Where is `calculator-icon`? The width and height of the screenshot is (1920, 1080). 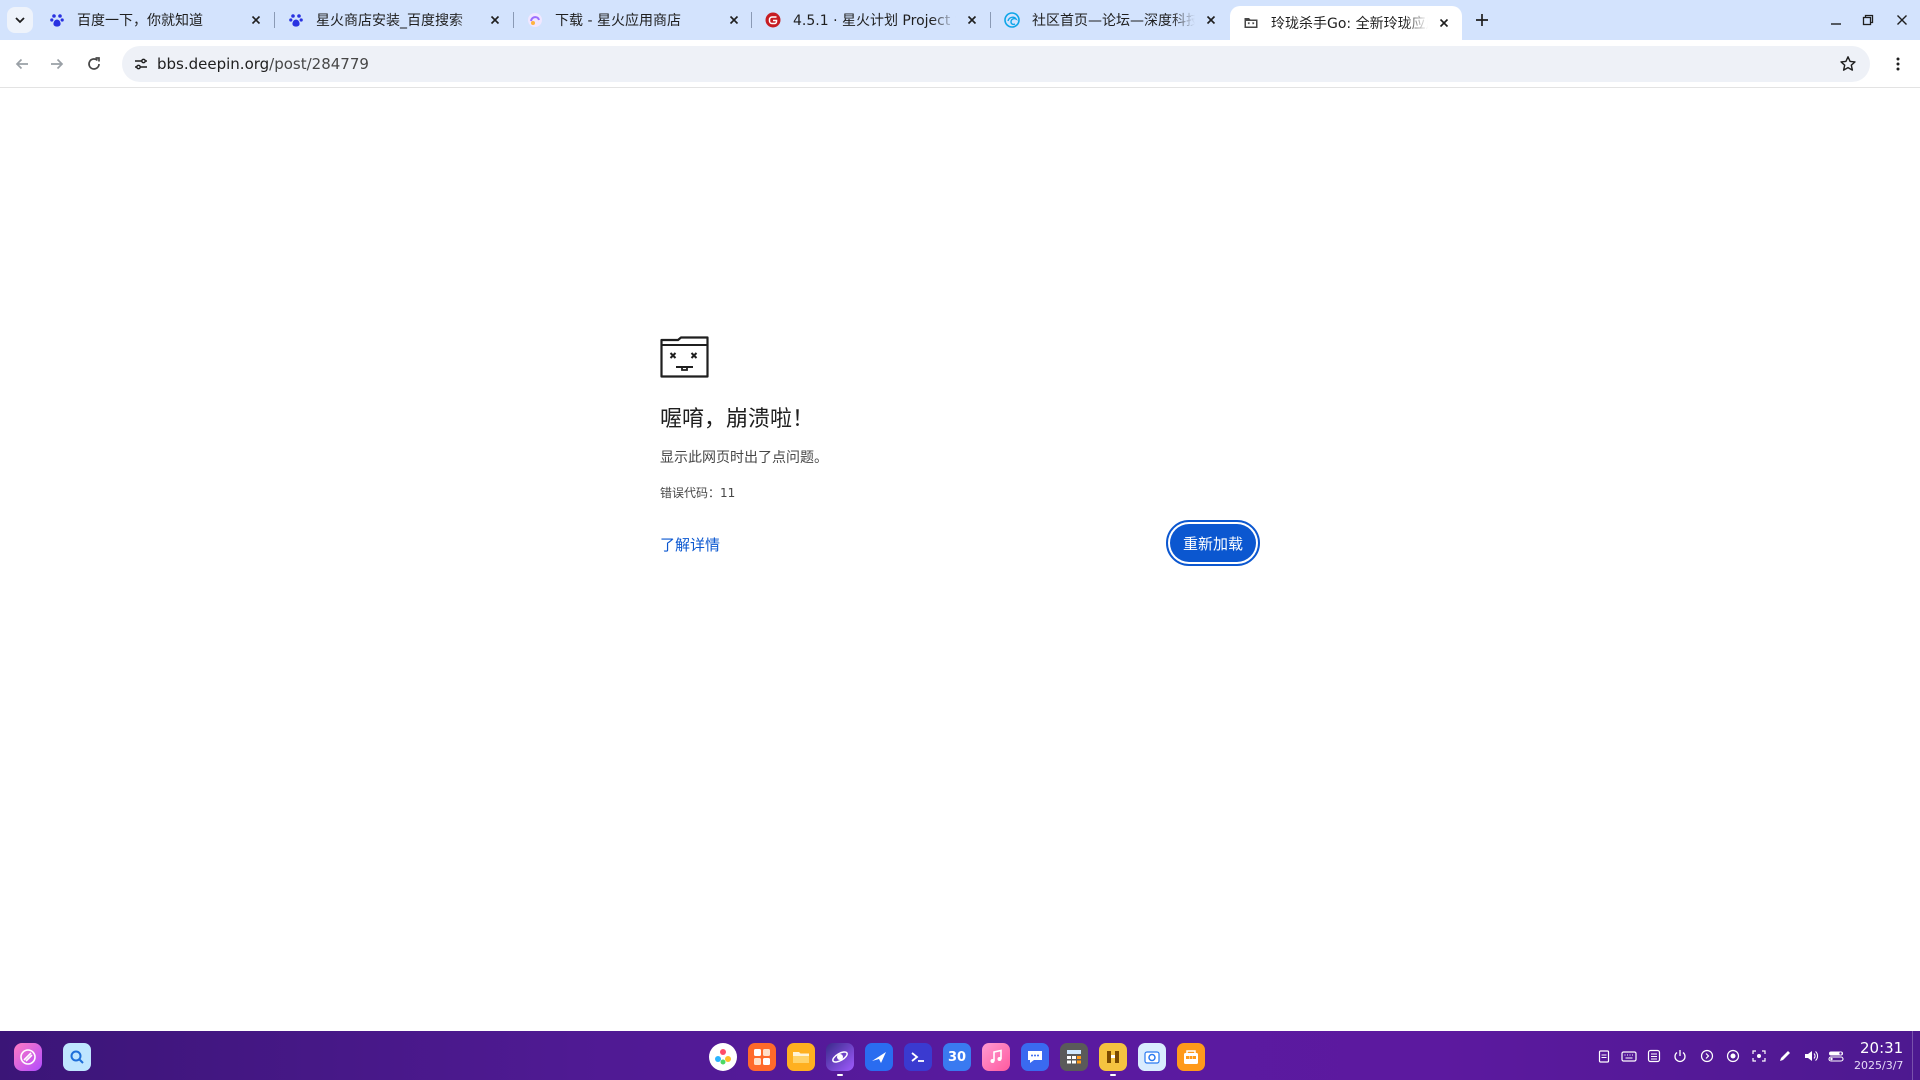
calculator-icon is located at coordinates (1074, 1057).